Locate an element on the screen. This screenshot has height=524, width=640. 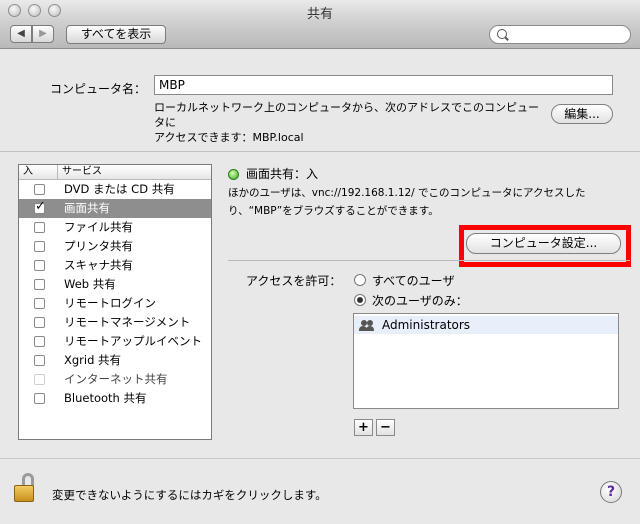
service-row: プリンタ共有 is located at coordinates (115, 246).